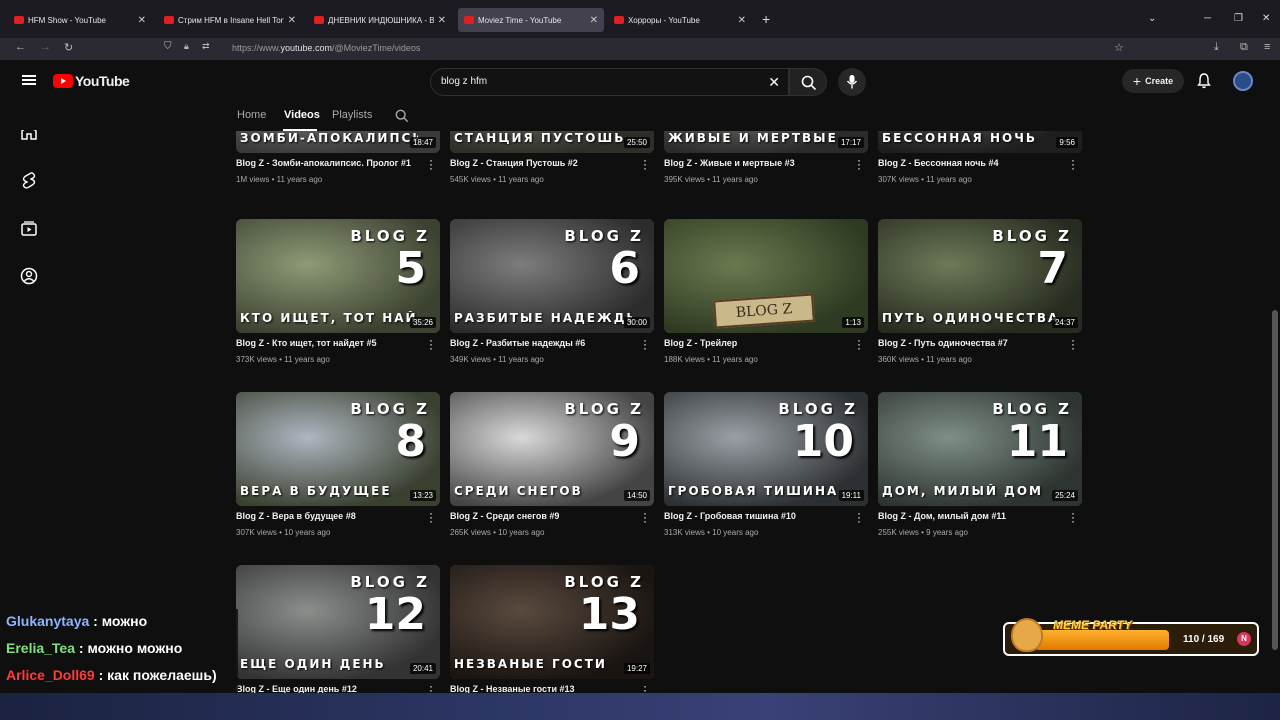 This screenshot has height=720, width=1280. What do you see at coordinates (497, 179) in the screenshot?
I see `video-meta: 545K views • 11 years ago` at bounding box center [497, 179].